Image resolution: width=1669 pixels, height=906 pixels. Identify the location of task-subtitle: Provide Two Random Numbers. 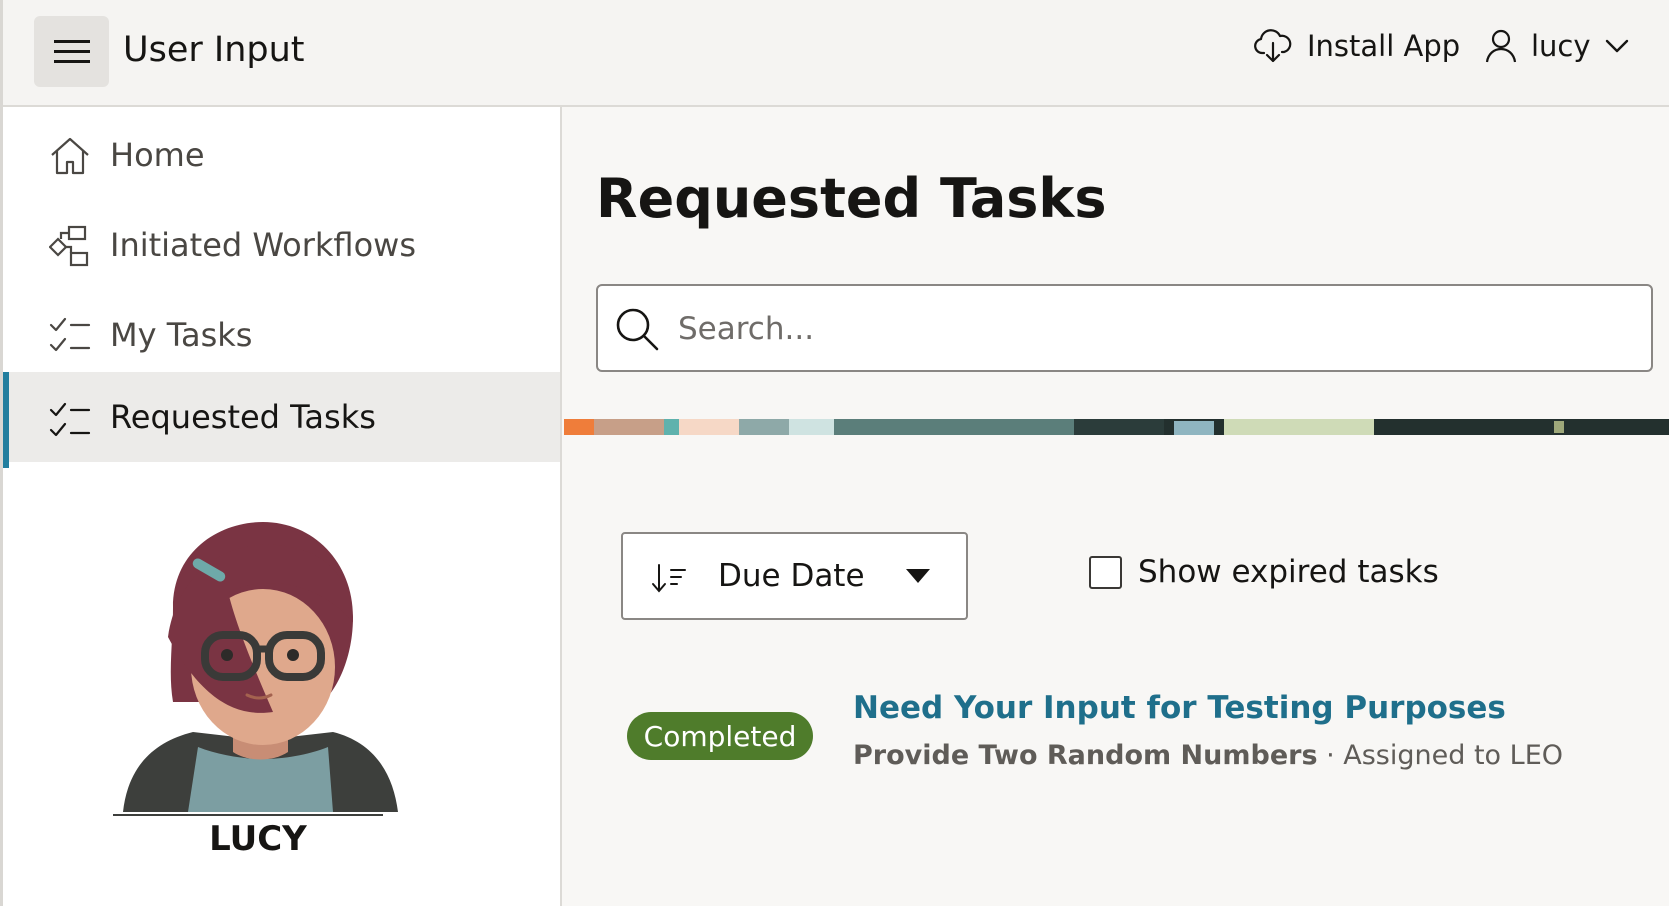
(1085, 755).